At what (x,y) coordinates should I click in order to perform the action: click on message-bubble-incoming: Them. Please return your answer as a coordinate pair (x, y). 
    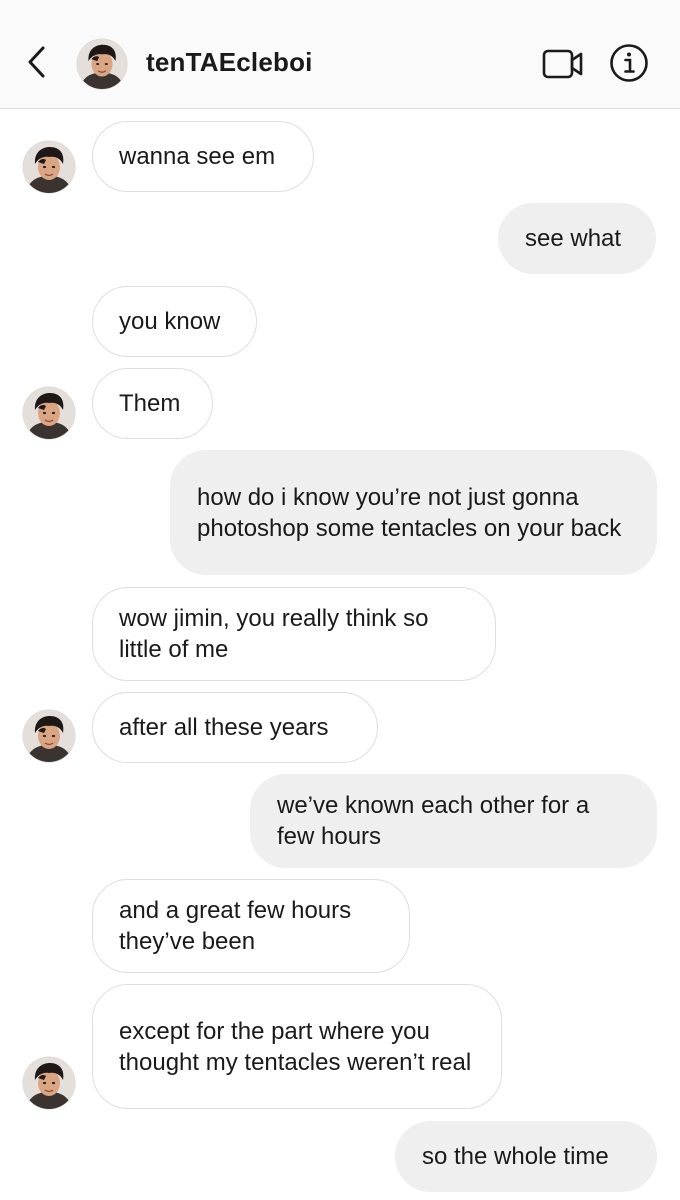
    Looking at the image, I should click on (152, 403).